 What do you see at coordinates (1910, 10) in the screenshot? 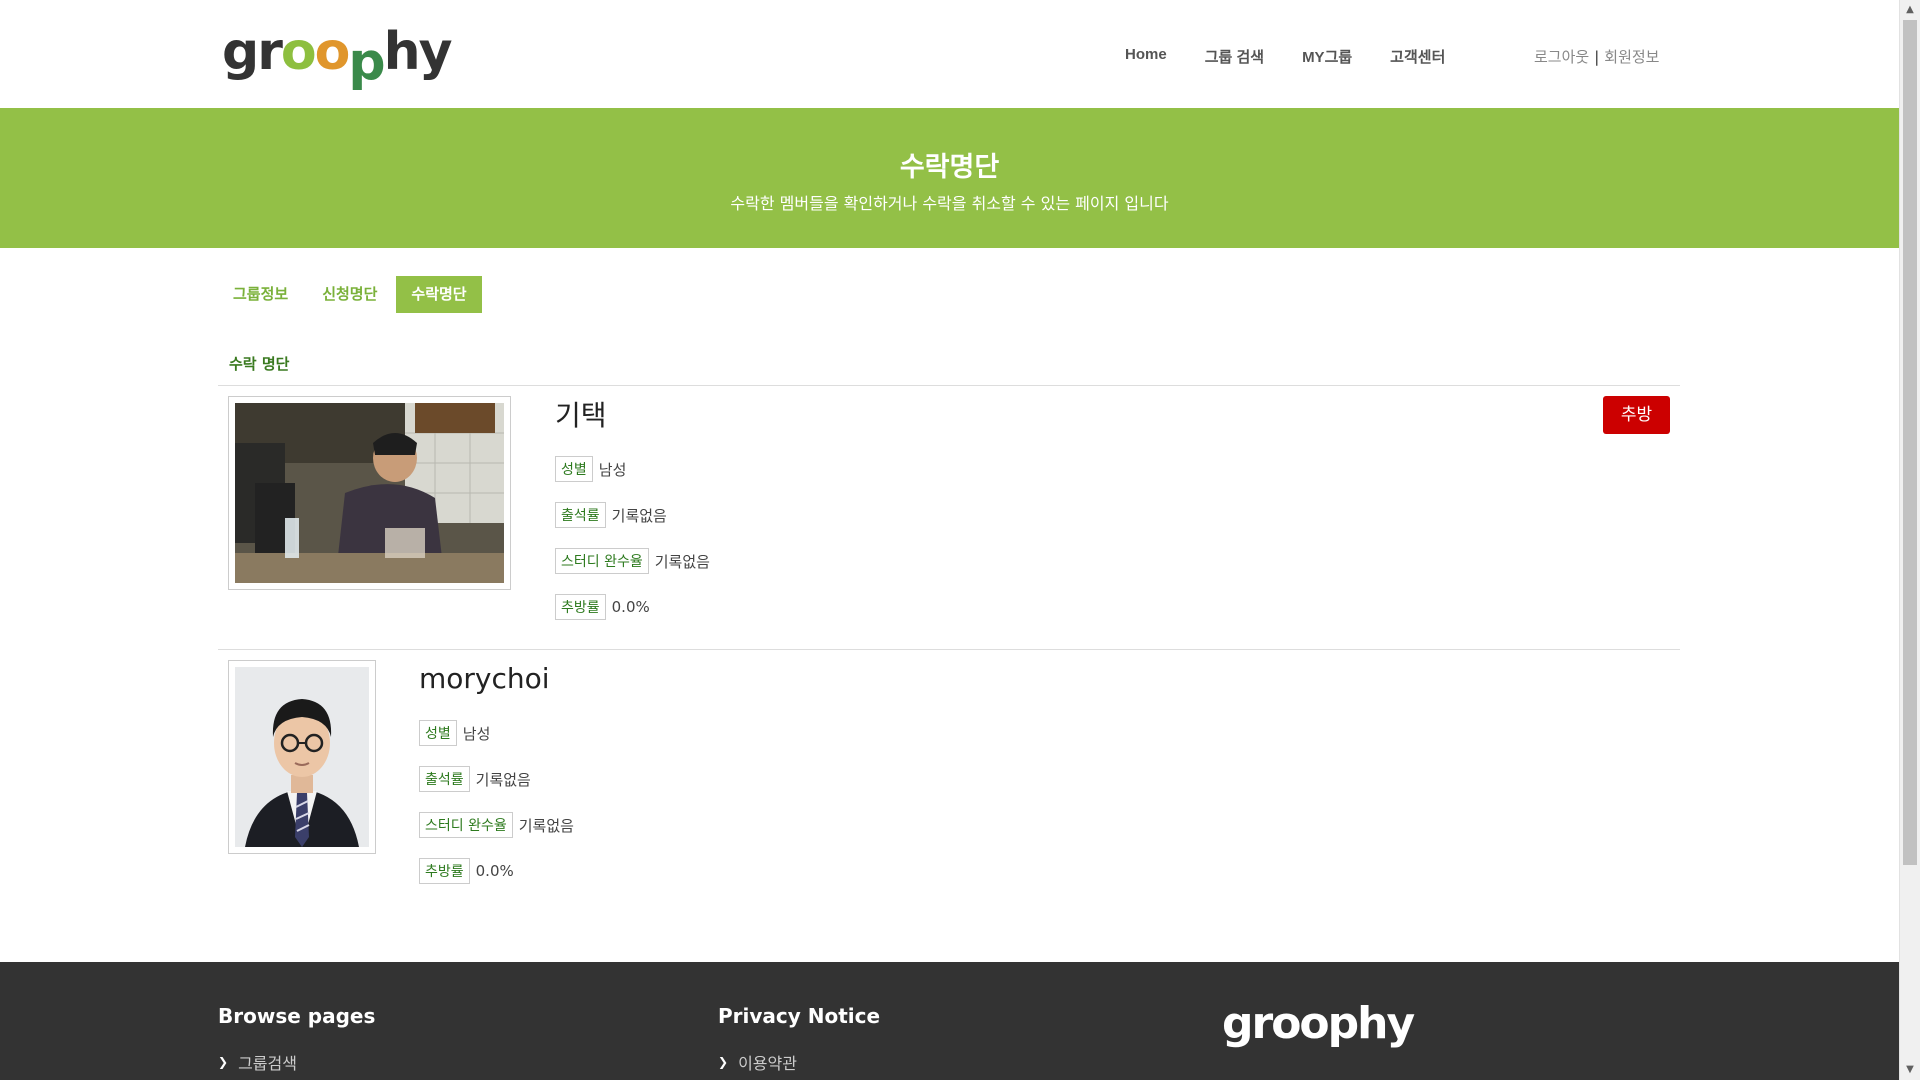
I see `scroll-up-icon: ▲` at bounding box center [1910, 10].